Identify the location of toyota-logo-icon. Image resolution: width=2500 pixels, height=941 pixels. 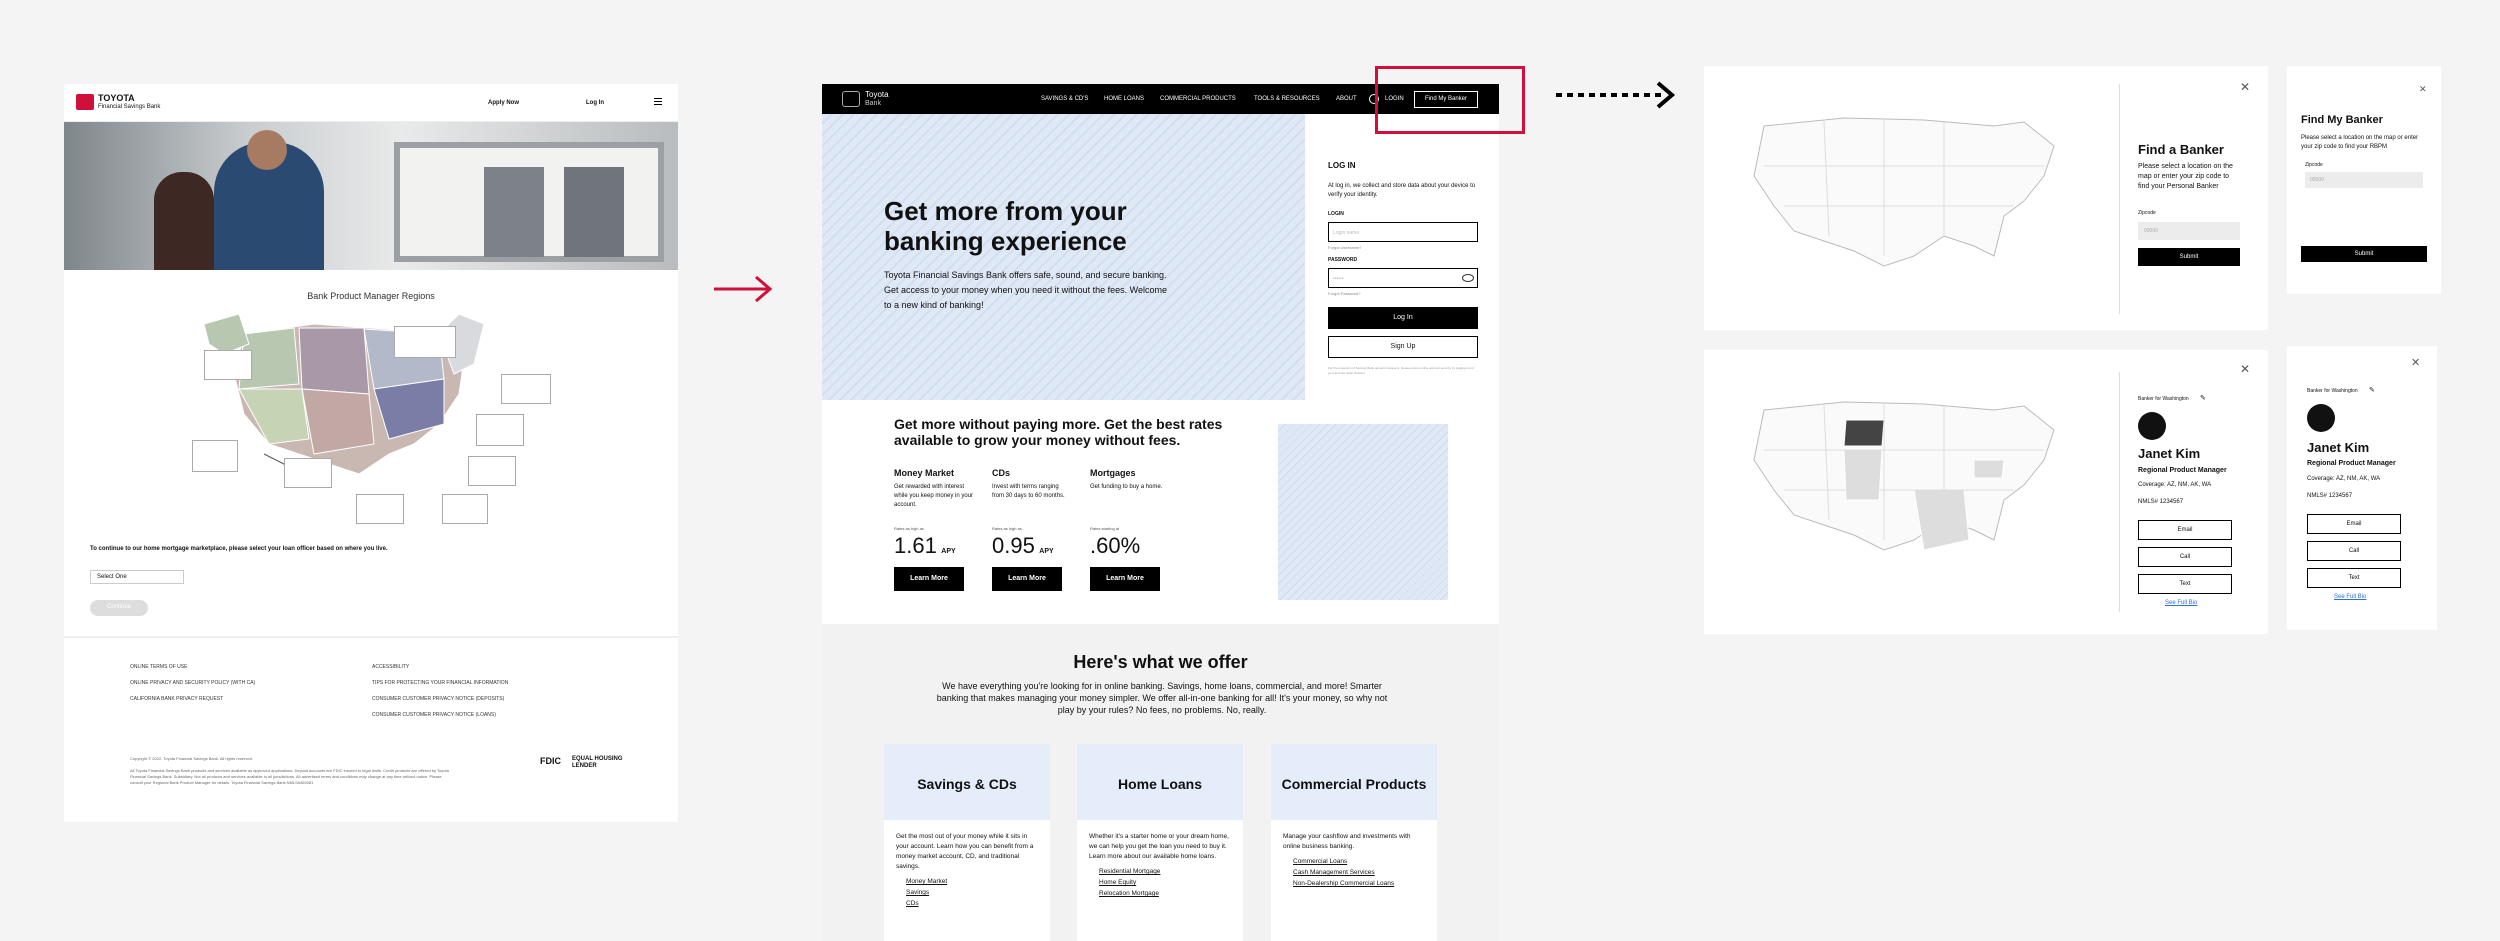
(851, 99).